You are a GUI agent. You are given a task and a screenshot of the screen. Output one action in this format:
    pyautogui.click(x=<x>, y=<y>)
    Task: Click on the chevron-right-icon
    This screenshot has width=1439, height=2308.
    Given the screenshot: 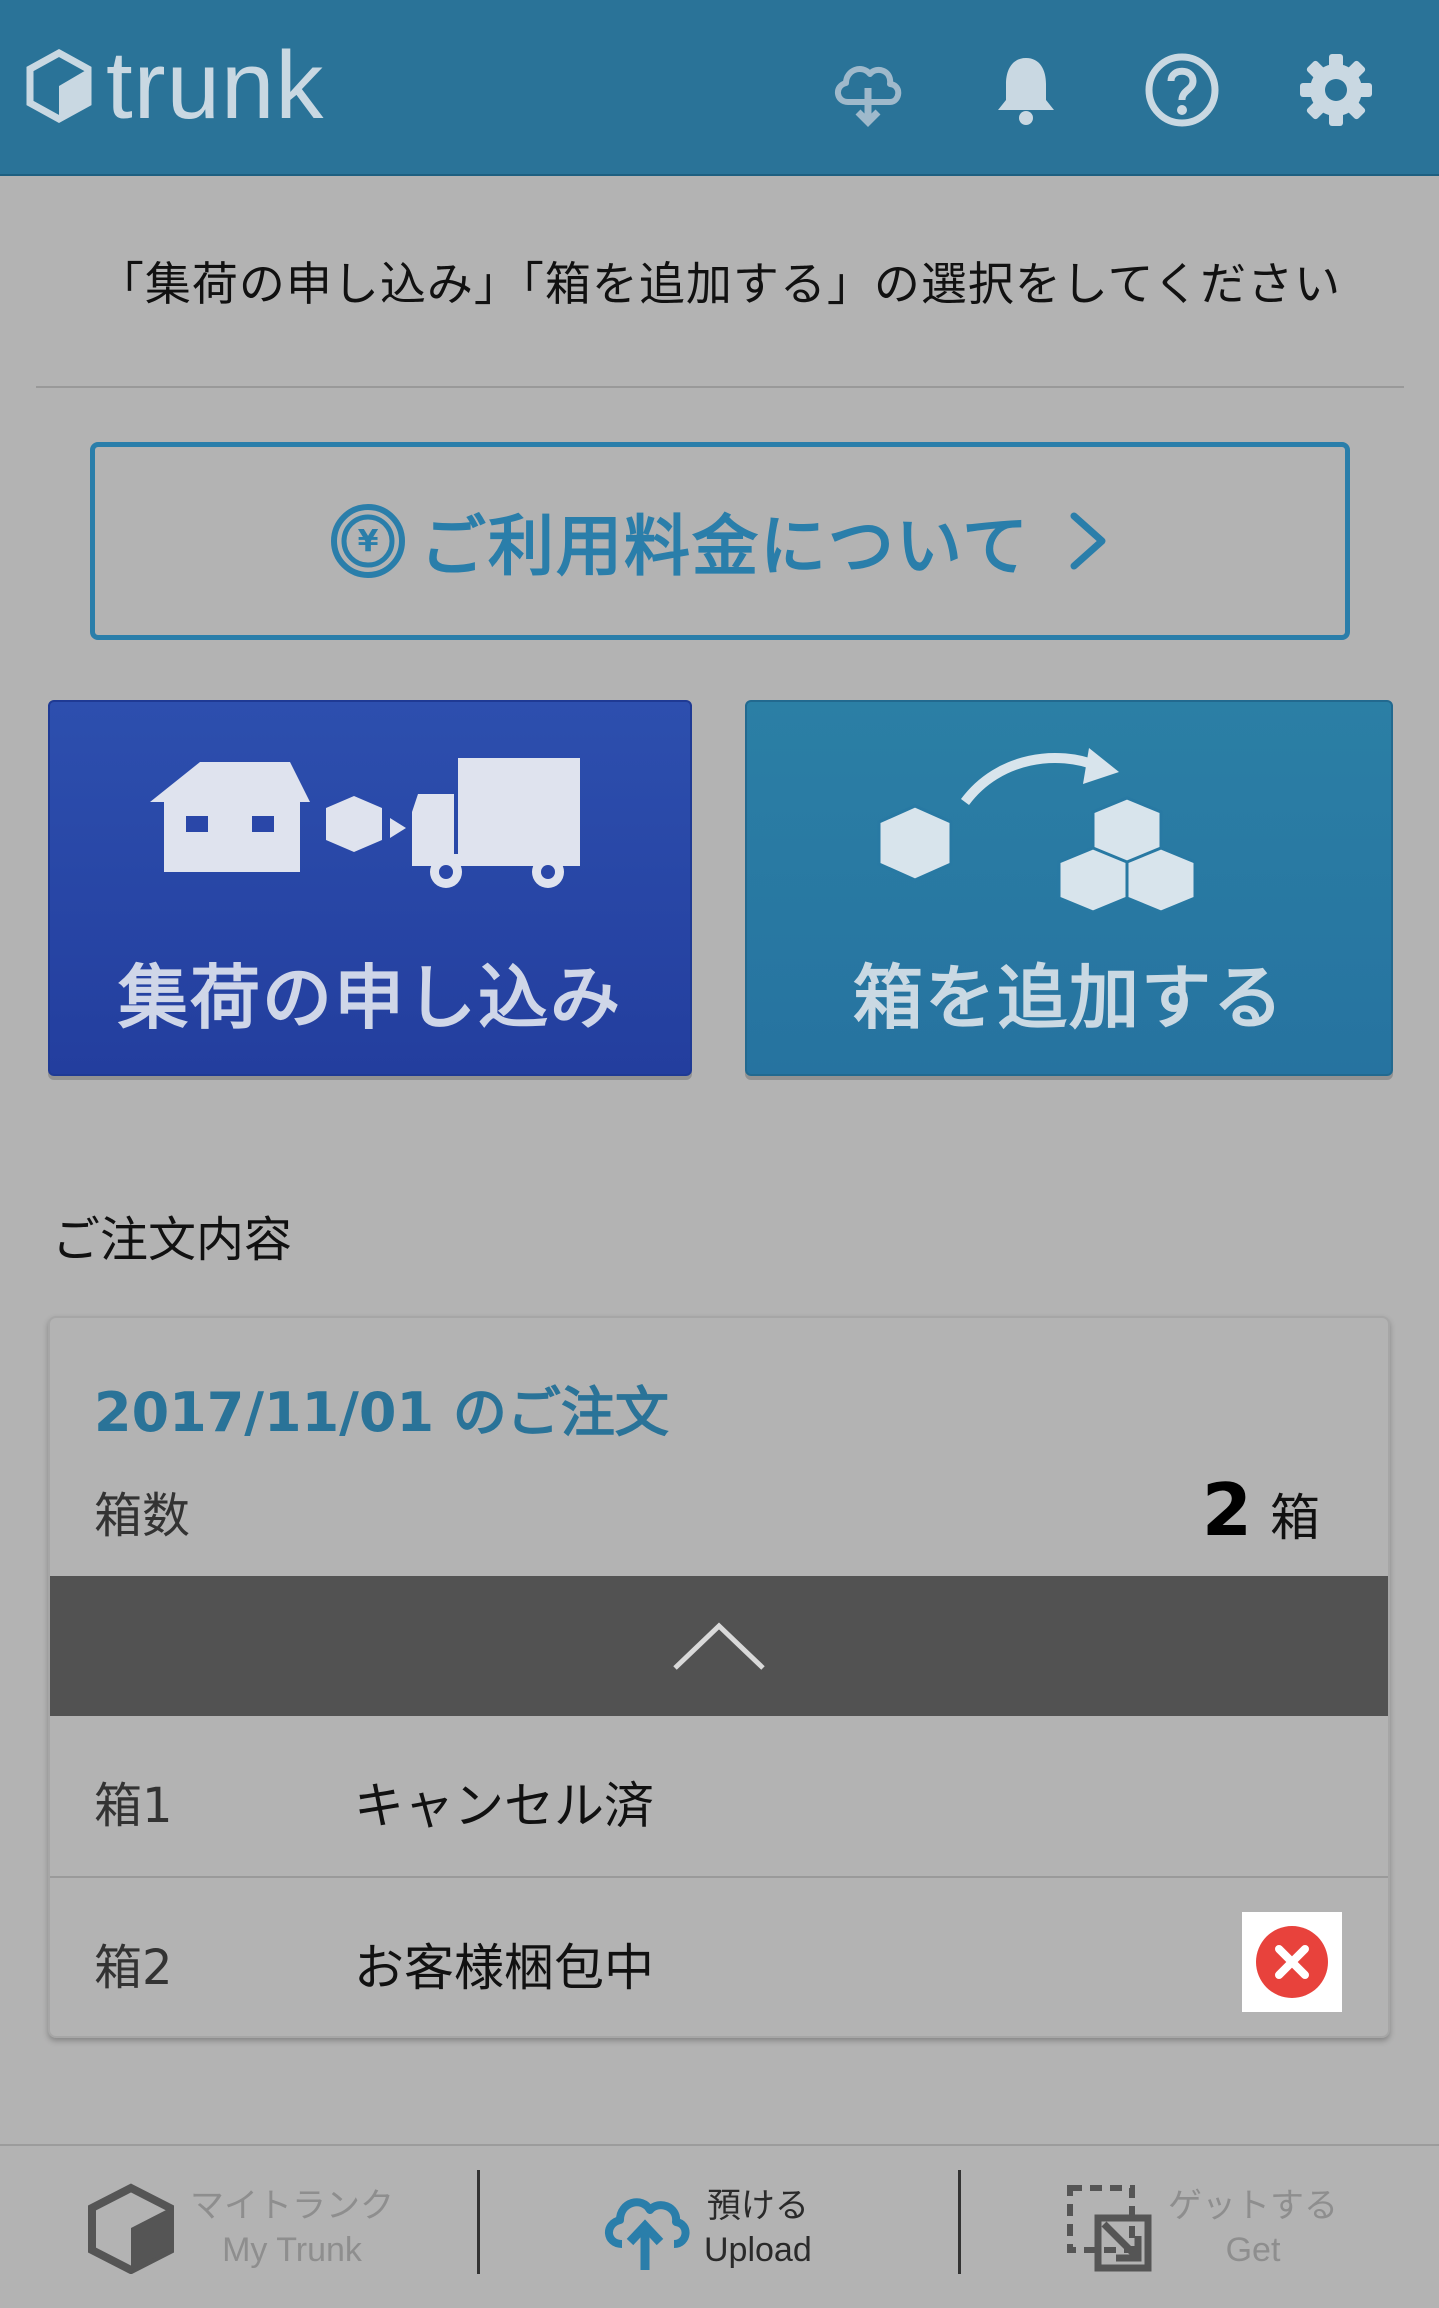 What is the action you would take?
    pyautogui.click(x=1088, y=541)
    